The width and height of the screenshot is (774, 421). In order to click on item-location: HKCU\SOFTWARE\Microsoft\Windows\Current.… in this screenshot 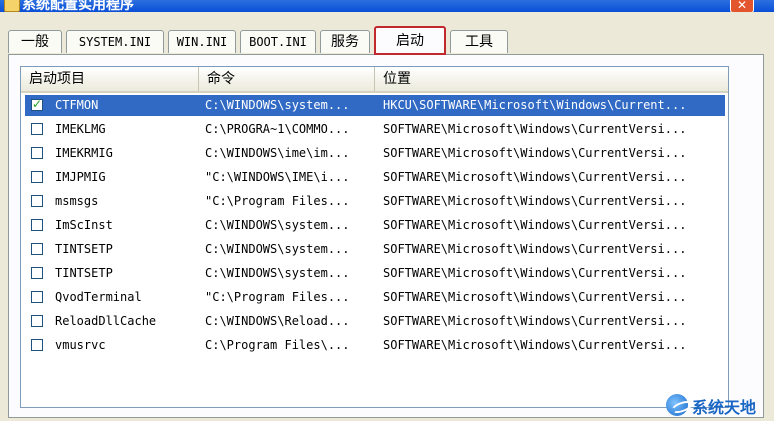, I will do `click(535, 105)`.